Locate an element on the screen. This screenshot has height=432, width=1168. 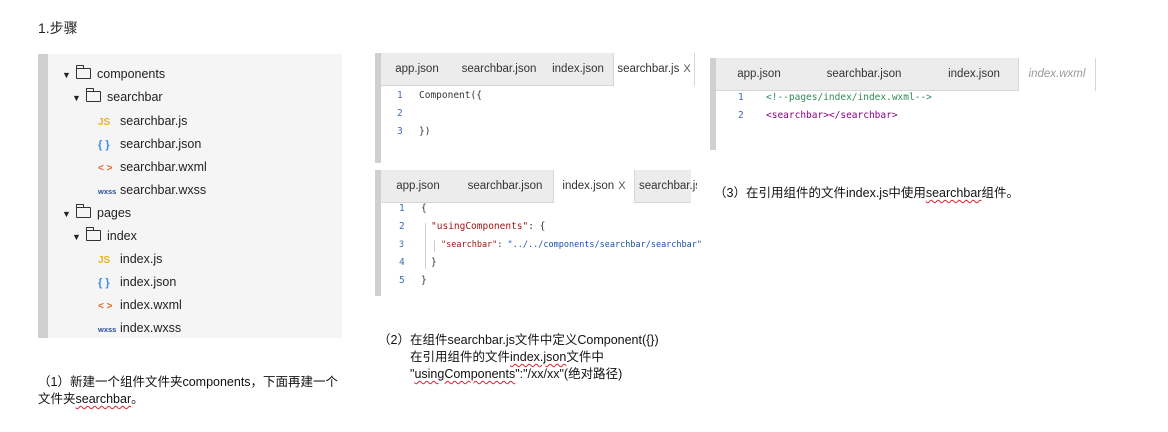
tab-searchbar-js: searchbar.js is located at coordinates (668, 186).